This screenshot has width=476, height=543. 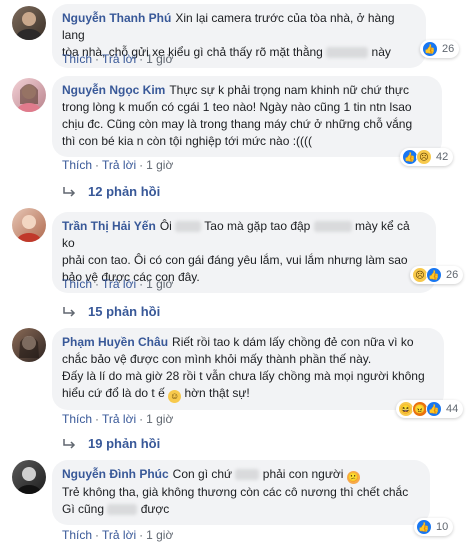 I want to click on view-replies-link: 15 phản hồi, so click(x=111, y=311).